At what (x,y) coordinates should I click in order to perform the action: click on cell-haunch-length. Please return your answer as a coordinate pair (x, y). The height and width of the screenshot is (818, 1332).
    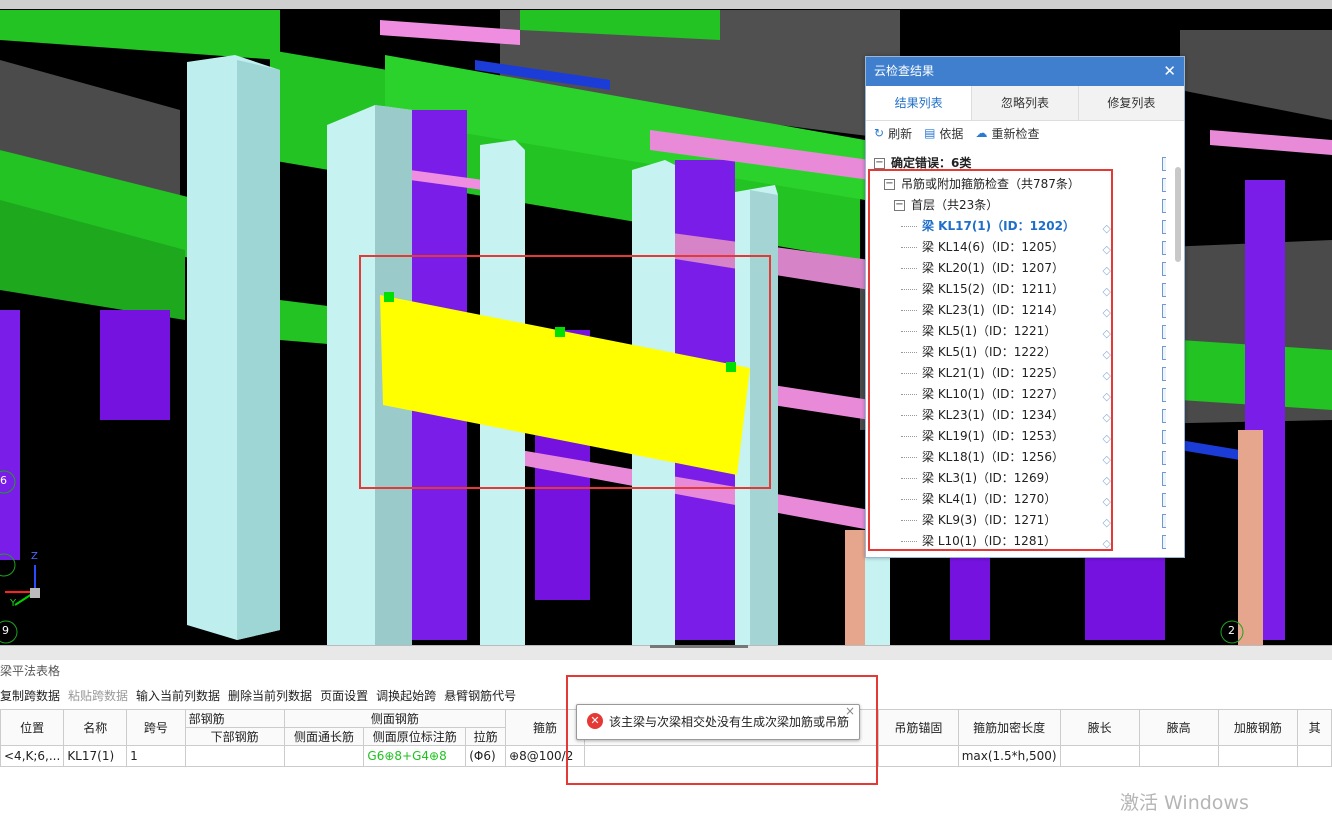
    Looking at the image, I should click on (1099, 756).